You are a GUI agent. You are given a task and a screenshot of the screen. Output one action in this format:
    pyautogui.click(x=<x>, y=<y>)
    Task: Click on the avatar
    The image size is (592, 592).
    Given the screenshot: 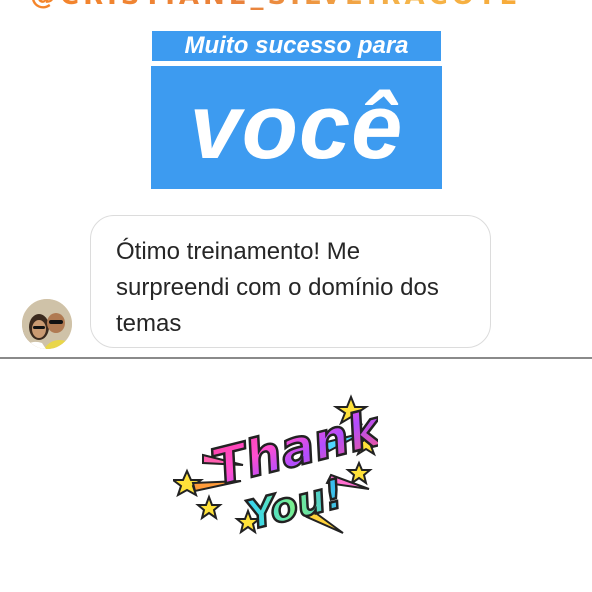 What is the action you would take?
    pyautogui.click(x=47, y=324)
    